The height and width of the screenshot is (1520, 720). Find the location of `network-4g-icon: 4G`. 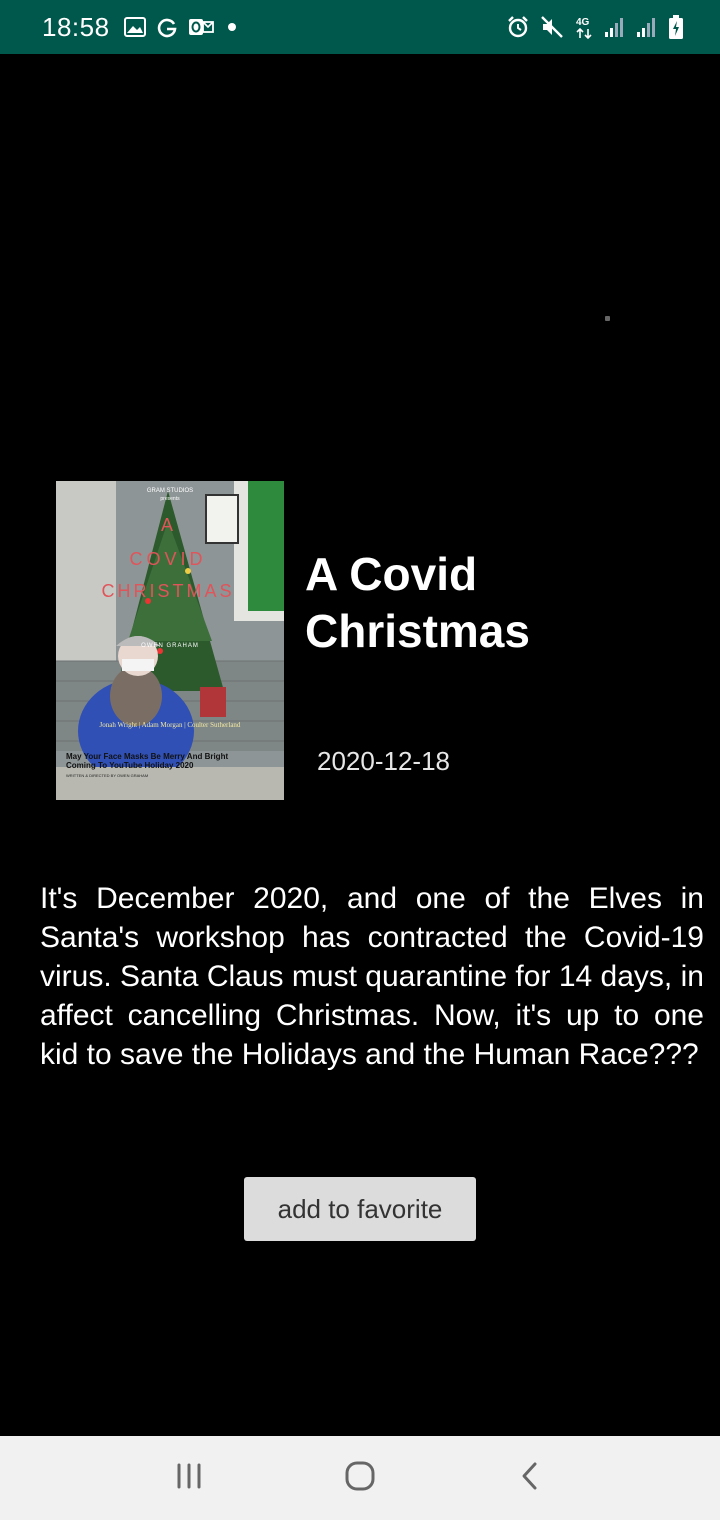

network-4g-icon: 4G is located at coordinates (584, 27).